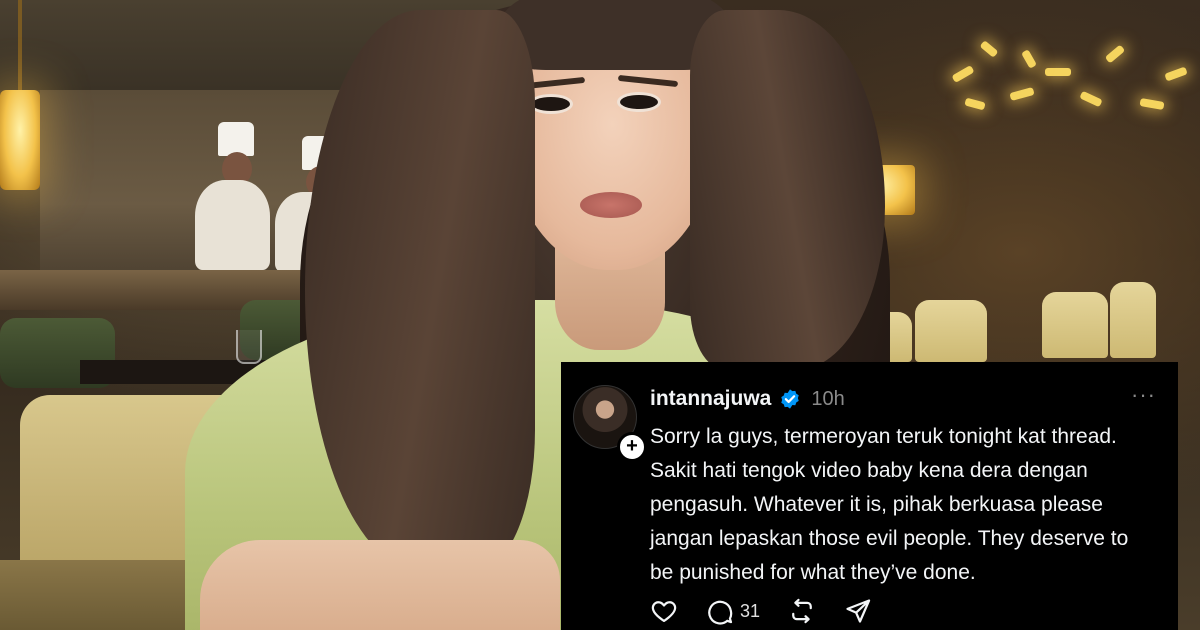 The image size is (1200, 630). What do you see at coordinates (380, 585) in the screenshot?
I see `arm` at bounding box center [380, 585].